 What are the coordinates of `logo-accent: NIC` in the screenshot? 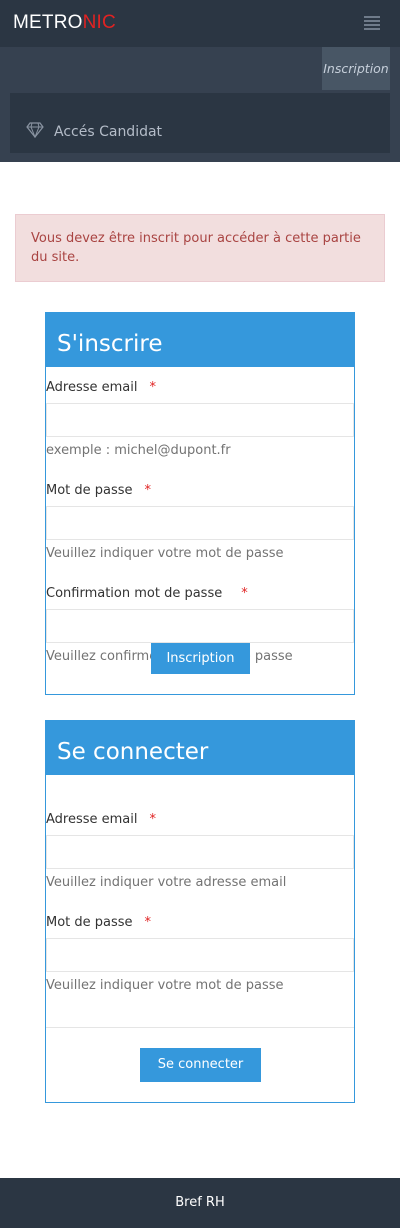 It's located at (99, 22).